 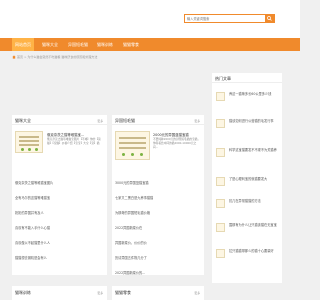 What do you see at coordinates (57, 57) in the screenshot?
I see `breadcrumb-text: 首页 > 为什么猫会突然不吃猫粮 猫咪厌食的原因和处理方法` at bounding box center [57, 57].